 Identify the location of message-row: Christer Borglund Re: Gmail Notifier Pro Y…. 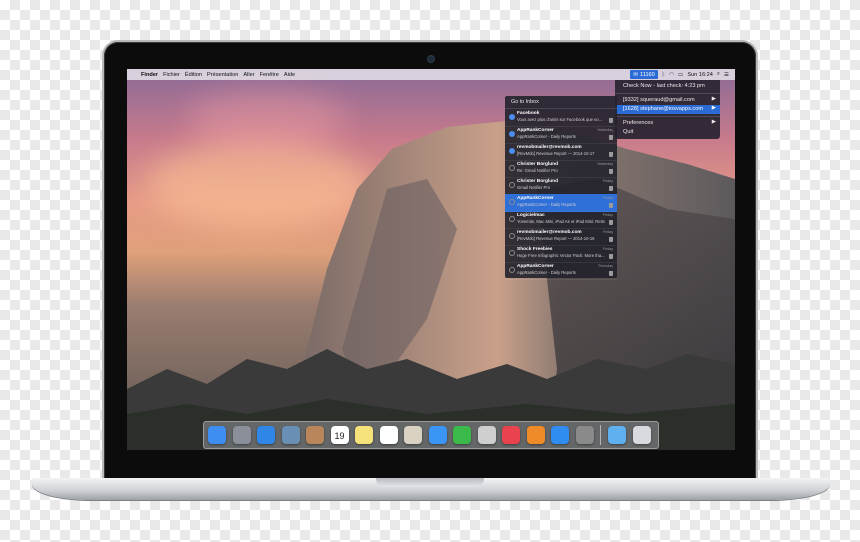
(561, 169).